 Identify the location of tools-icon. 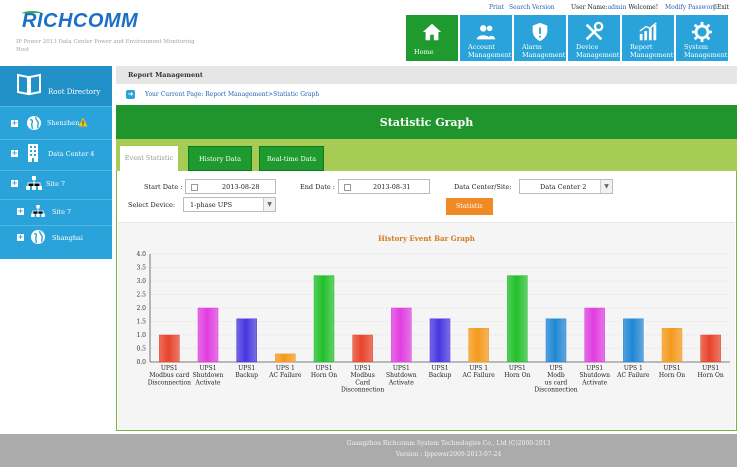
(594, 31).